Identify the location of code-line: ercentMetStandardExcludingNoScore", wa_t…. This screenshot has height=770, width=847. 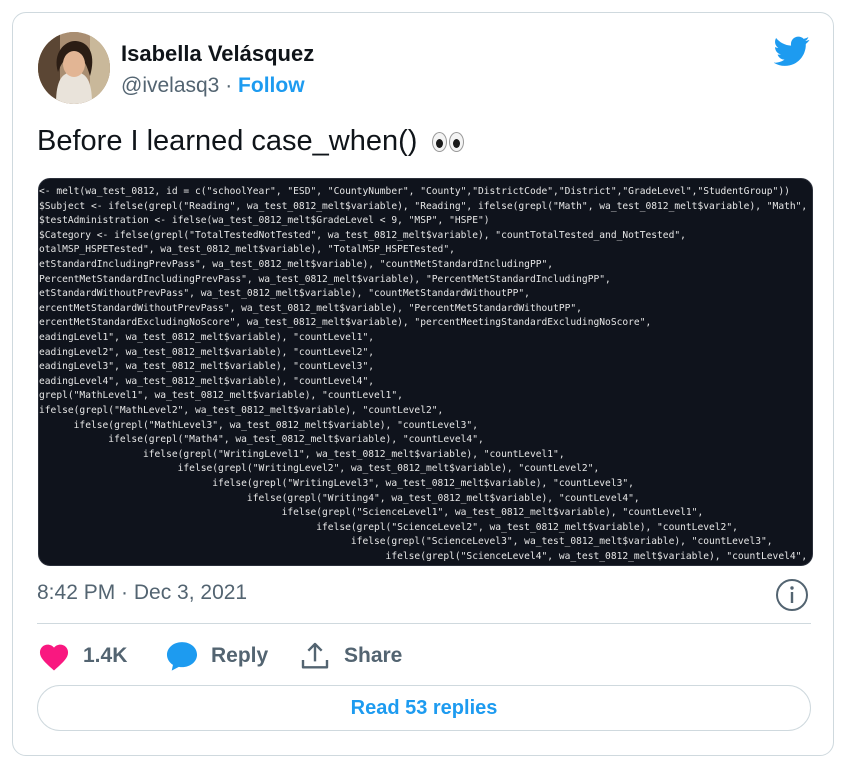
(345, 323).